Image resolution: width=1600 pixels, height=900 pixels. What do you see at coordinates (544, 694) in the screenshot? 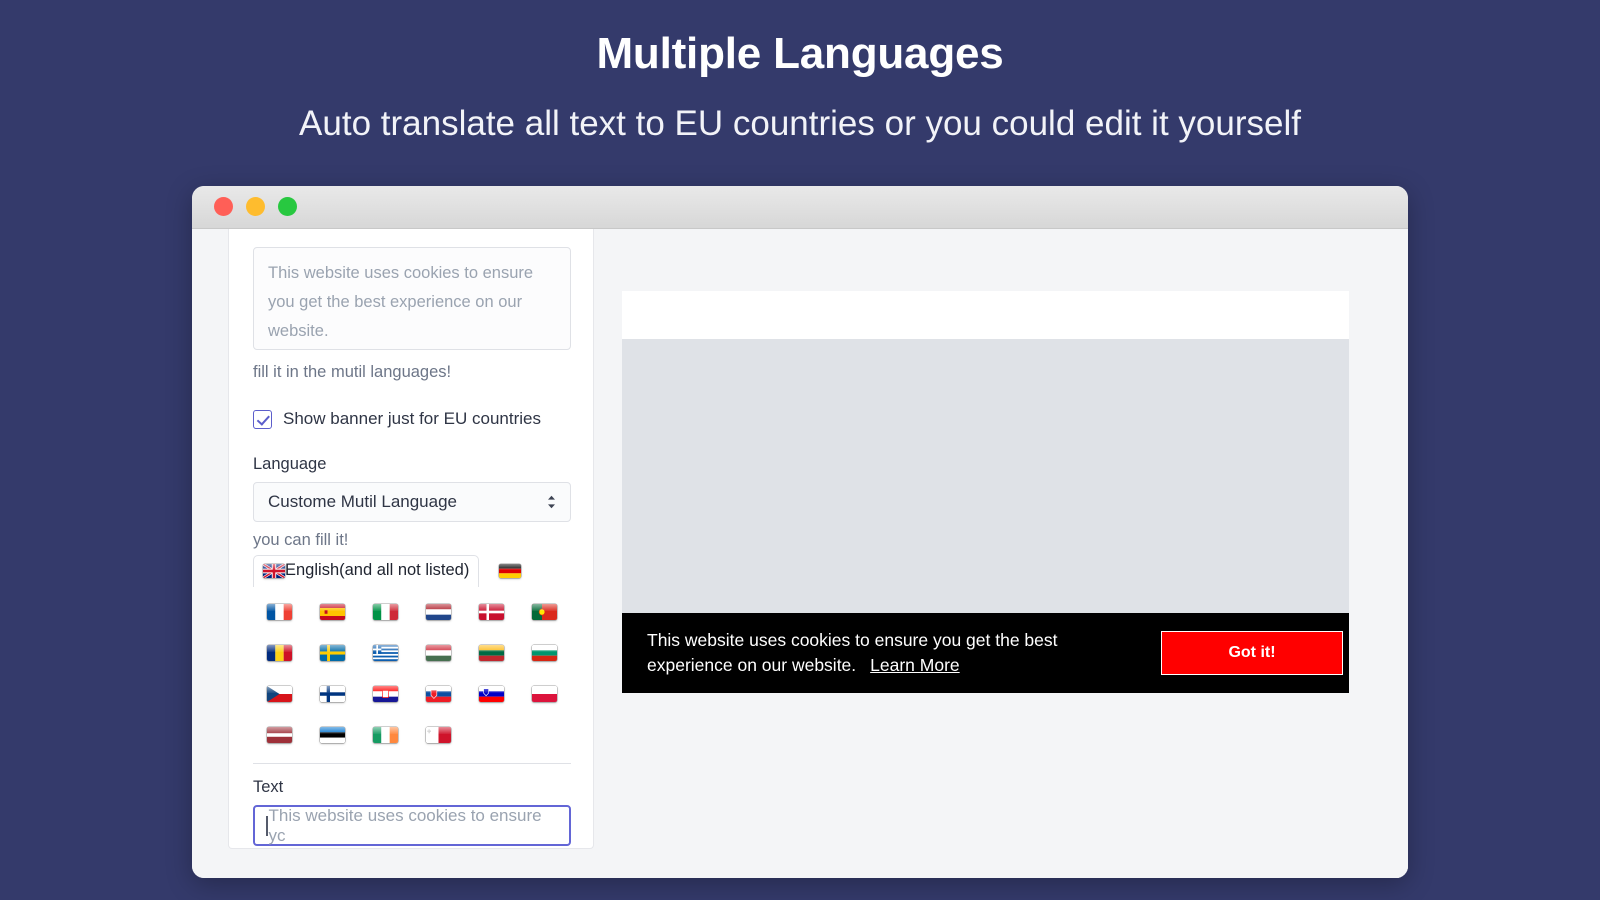
I see `flag-pl-icon` at bounding box center [544, 694].